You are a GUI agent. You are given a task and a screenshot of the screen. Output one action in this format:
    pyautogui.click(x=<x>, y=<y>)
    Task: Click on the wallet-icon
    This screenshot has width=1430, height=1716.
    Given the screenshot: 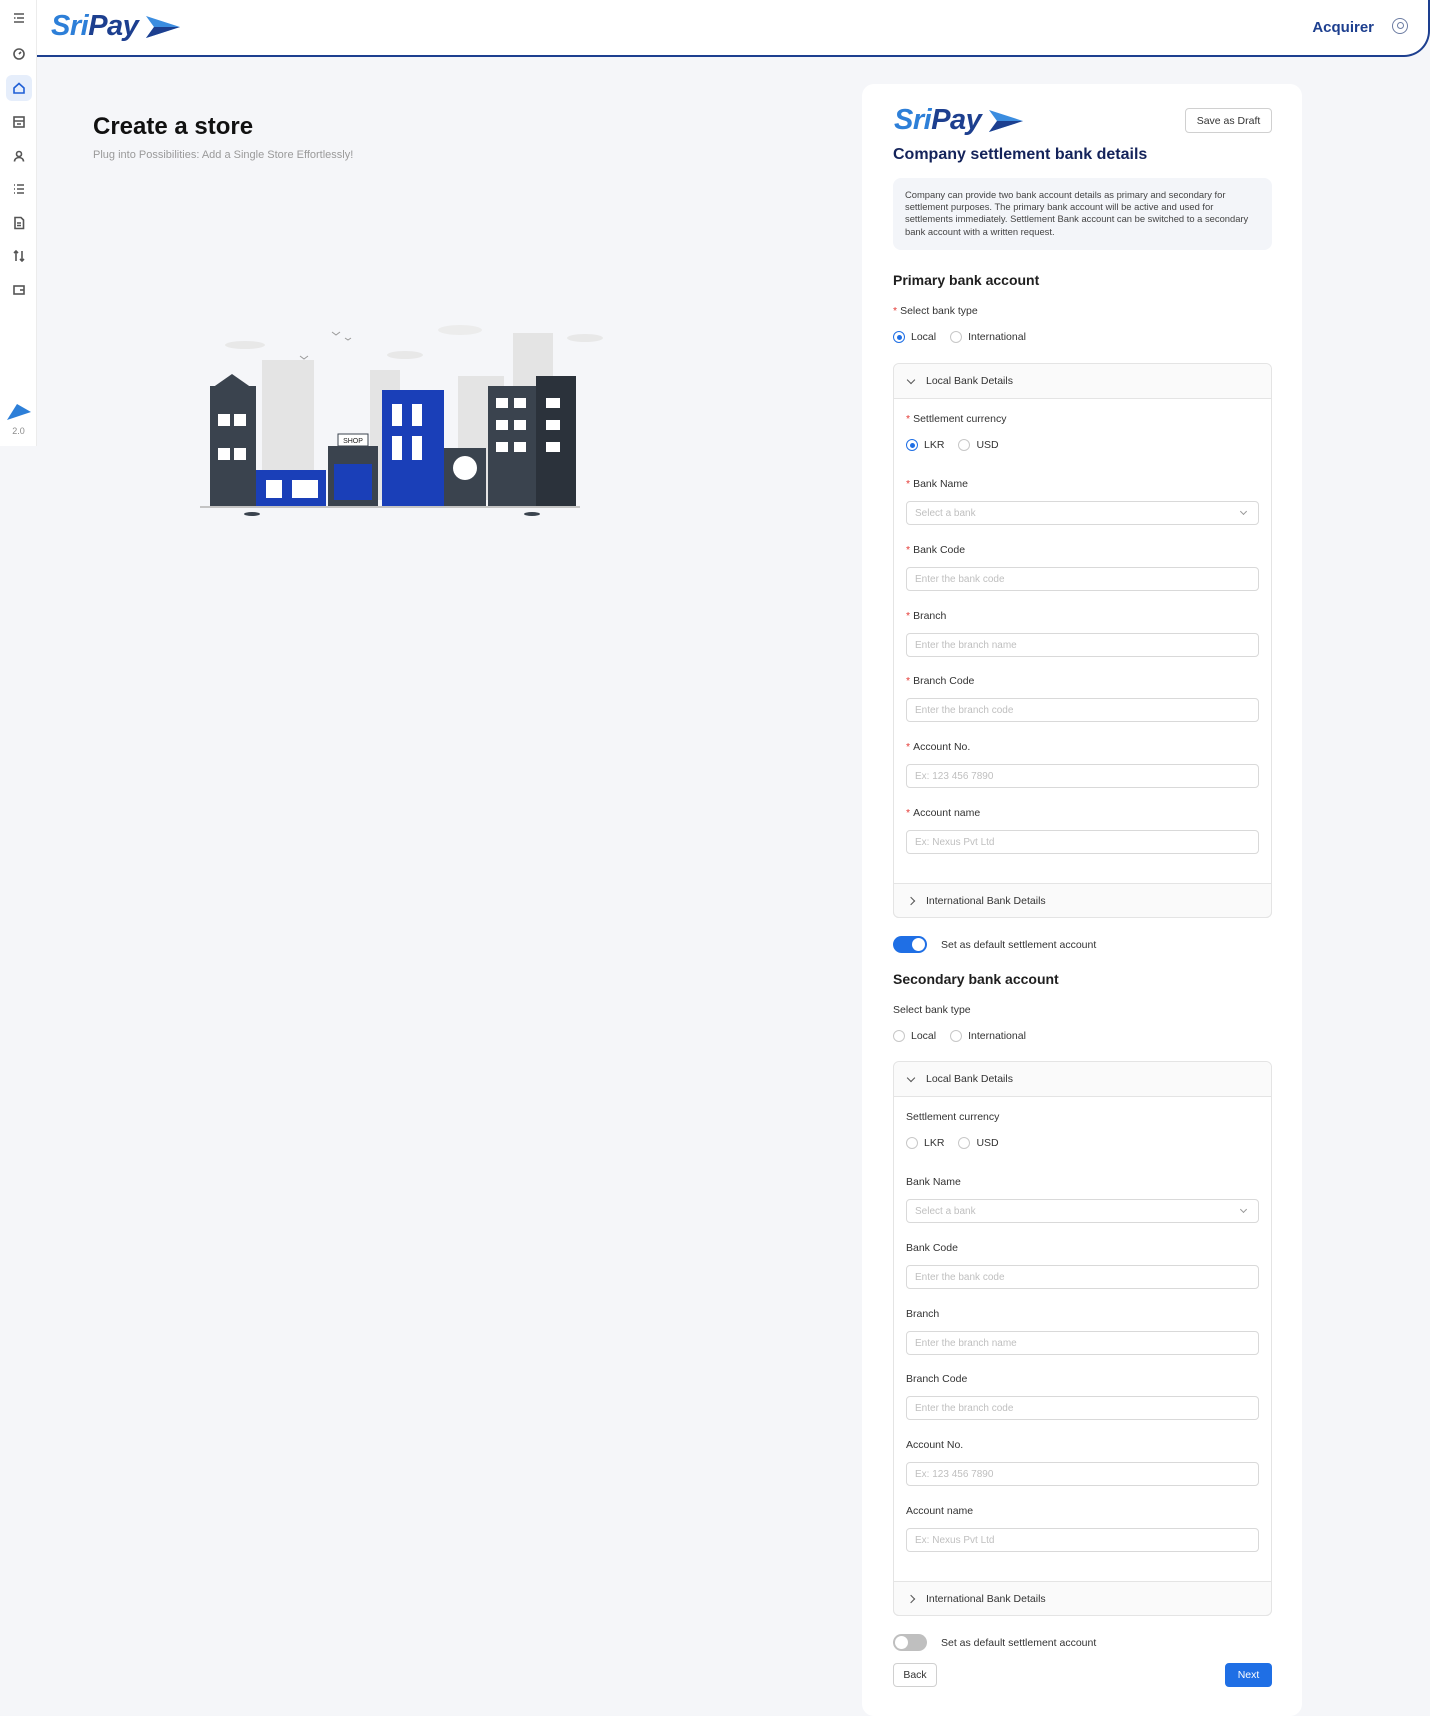 What is the action you would take?
    pyautogui.click(x=19, y=290)
    